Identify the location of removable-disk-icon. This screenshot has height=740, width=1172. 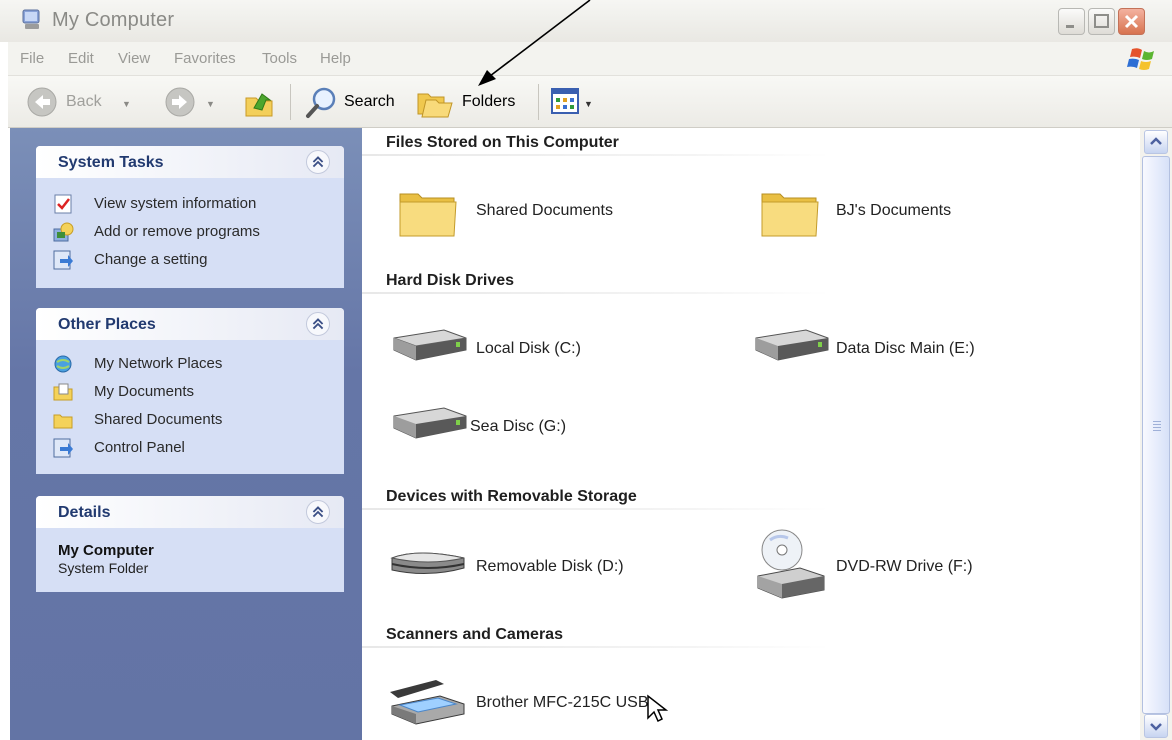
(427, 563).